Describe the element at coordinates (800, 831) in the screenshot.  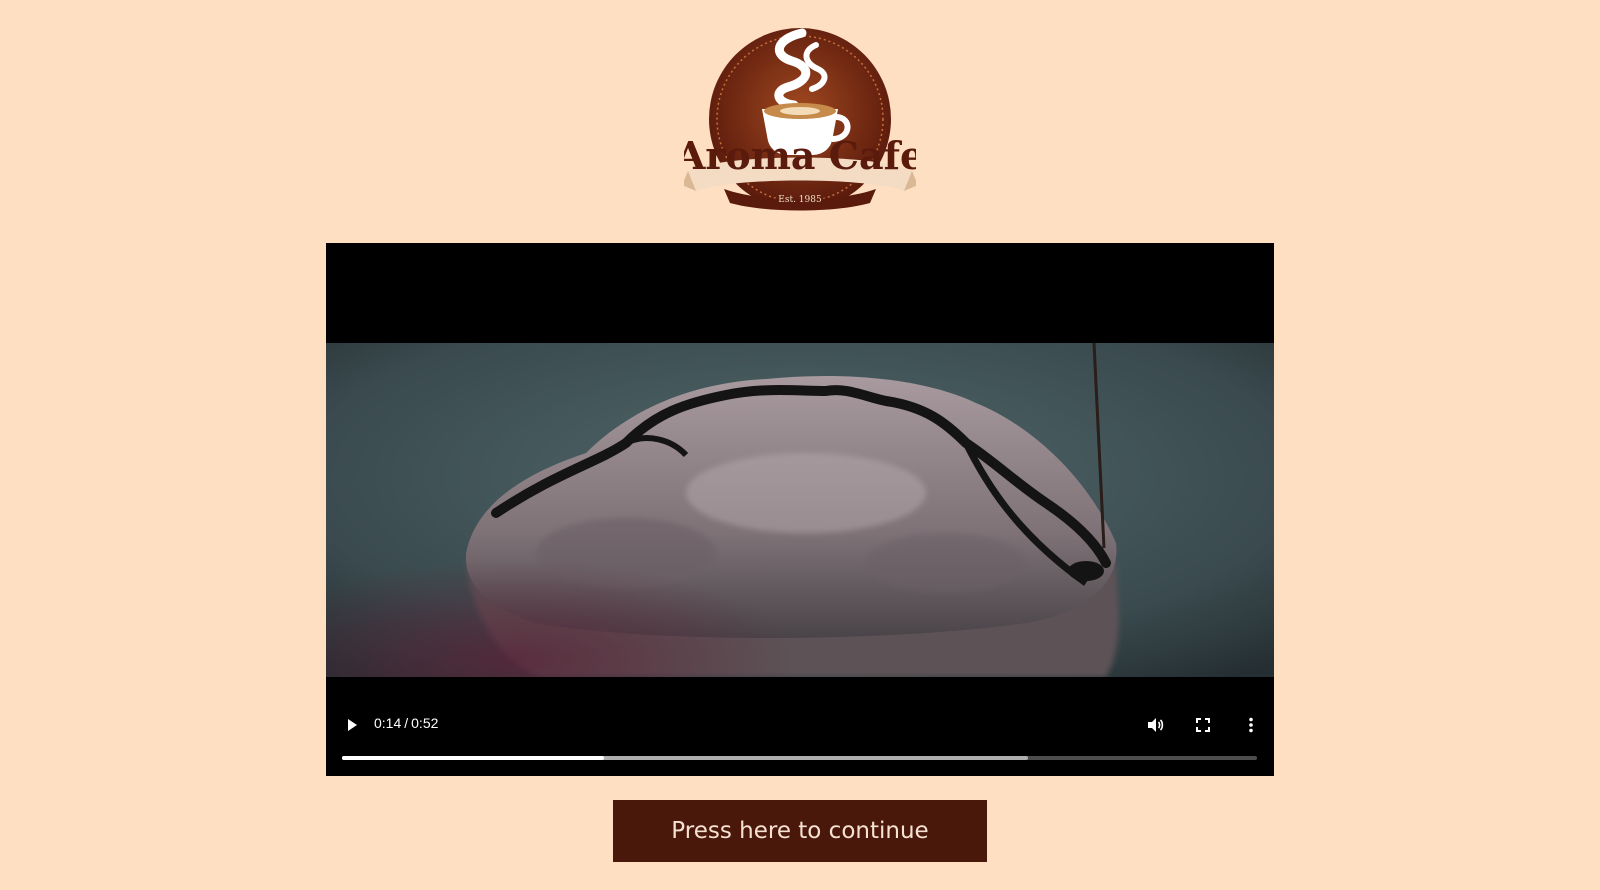
I see `continue-button: Press here to continue` at that location.